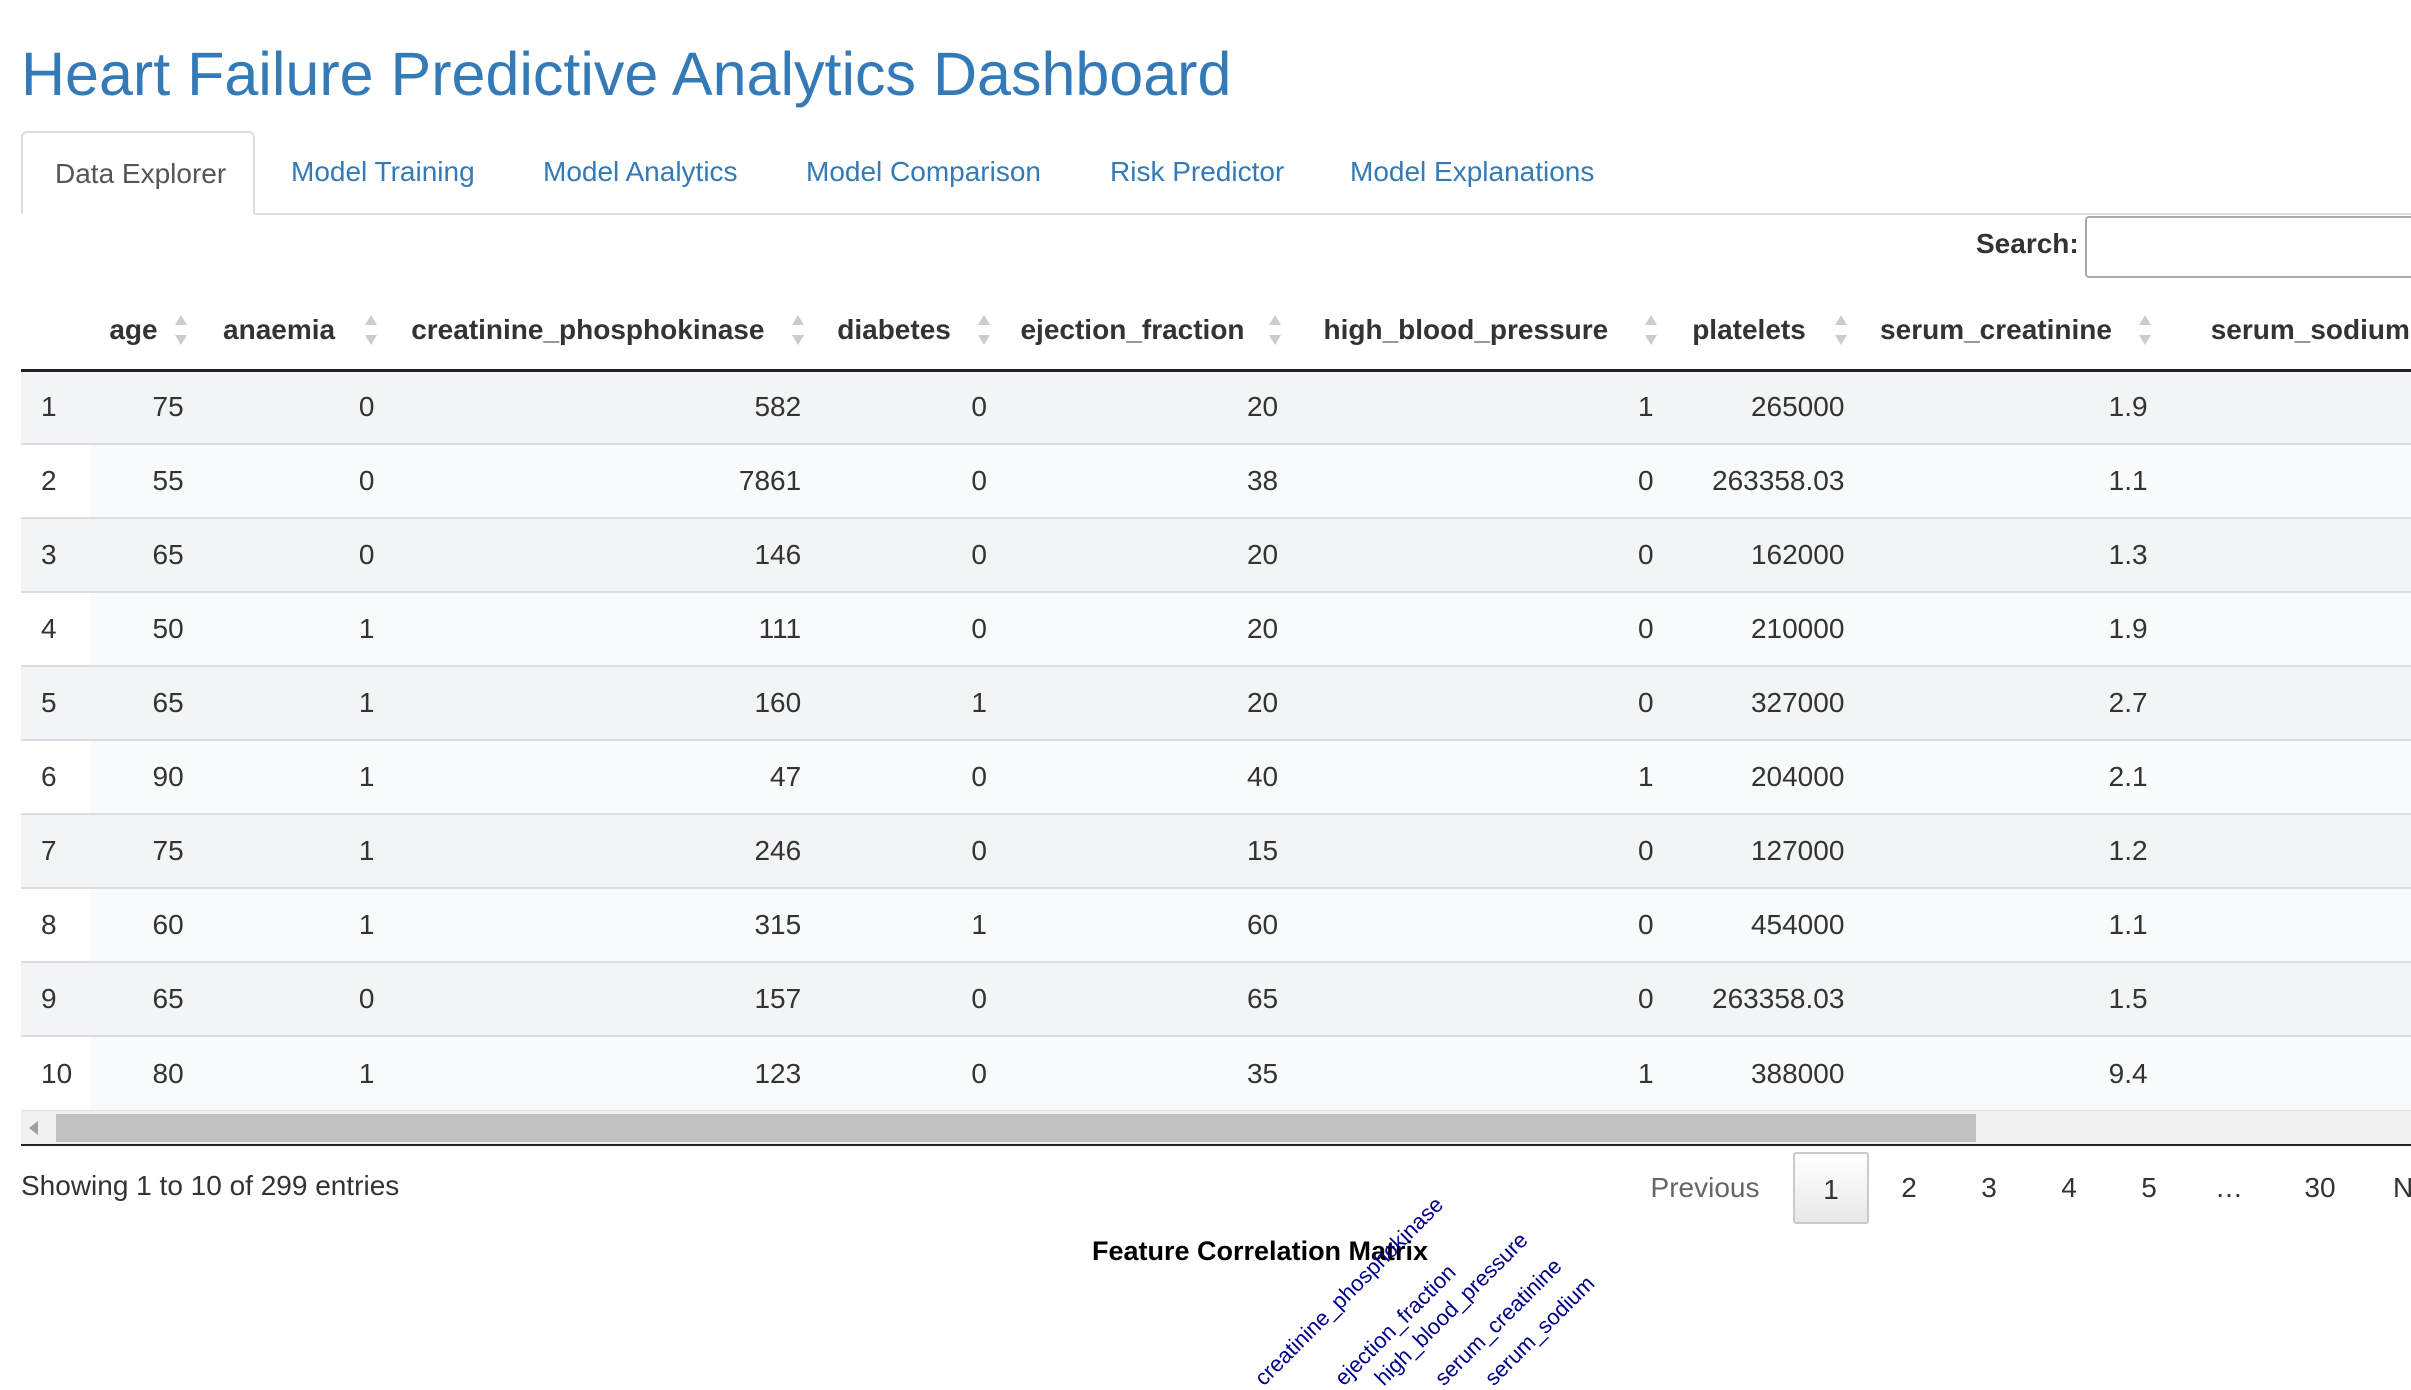  Describe the element at coordinates (2027, 243) in the screenshot. I see `search-label: Search:` at that location.